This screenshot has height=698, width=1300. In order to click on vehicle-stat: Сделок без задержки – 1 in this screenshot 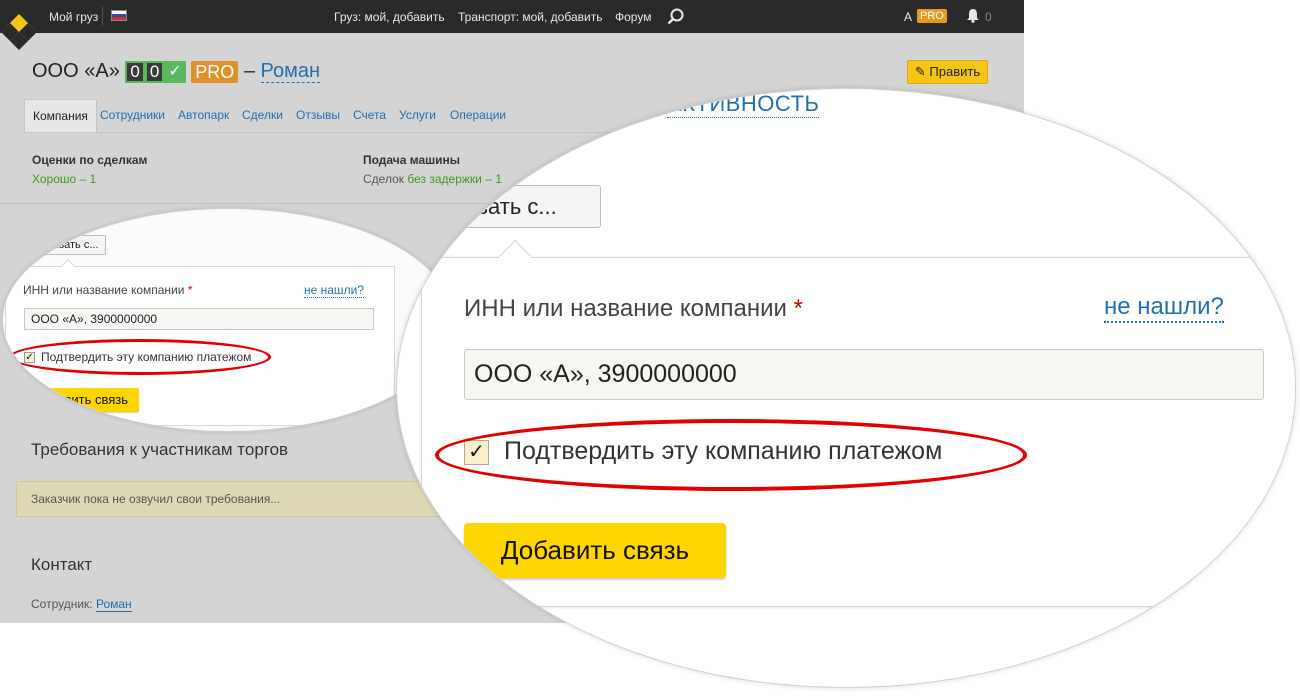, I will do `click(432, 179)`.